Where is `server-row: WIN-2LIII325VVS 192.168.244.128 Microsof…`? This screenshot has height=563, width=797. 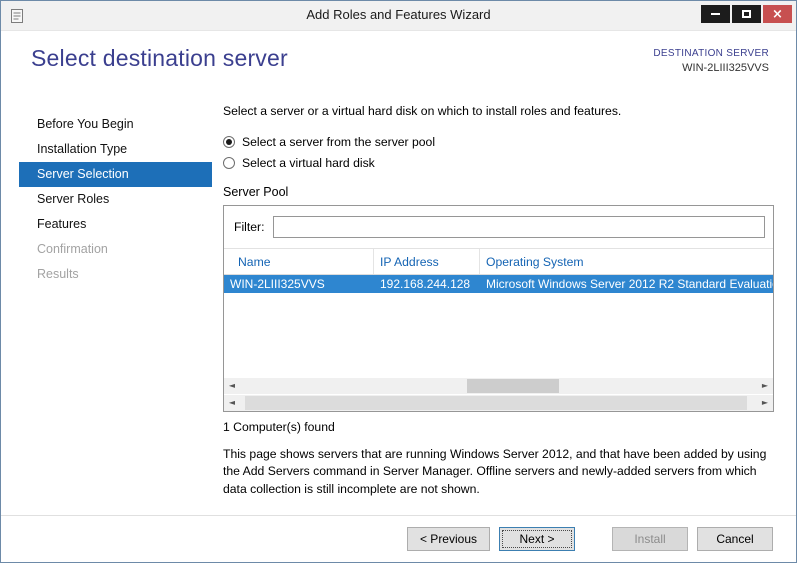 server-row: WIN-2LIII325VVS 192.168.244.128 Microsof… is located at coordinates (498, 284).